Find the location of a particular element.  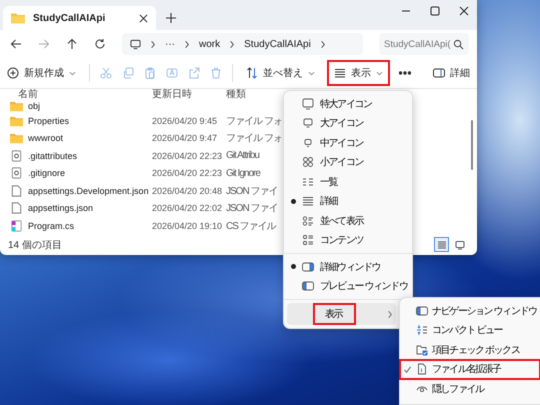

column-header: 名前 is located at coordinates (85, 94).